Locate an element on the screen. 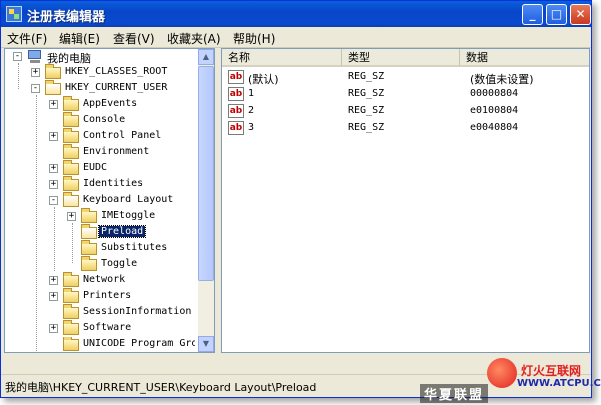 The height and width of the screenshot is (405, 601). value-data: 00000804 is located at coordinates (494, 93).